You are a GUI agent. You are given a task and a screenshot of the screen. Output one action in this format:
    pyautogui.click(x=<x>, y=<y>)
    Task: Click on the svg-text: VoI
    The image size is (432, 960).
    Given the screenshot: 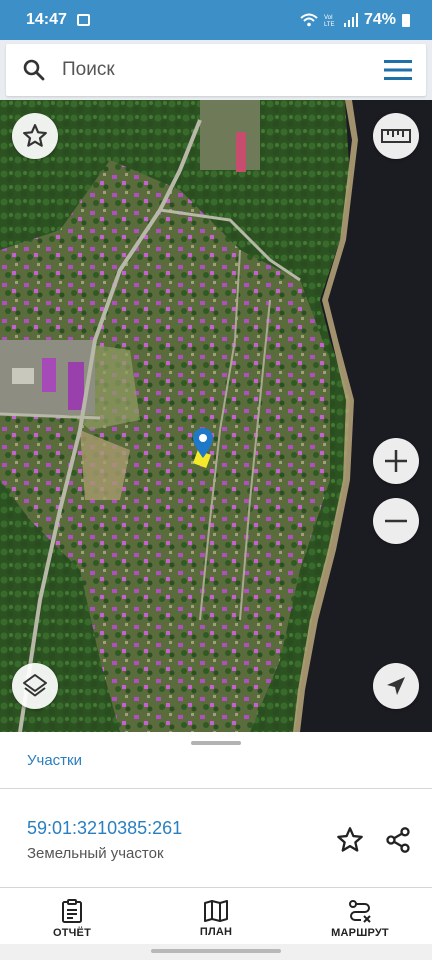 What is the action you would take?
    pyautogui.click(x=328, y=18)
    